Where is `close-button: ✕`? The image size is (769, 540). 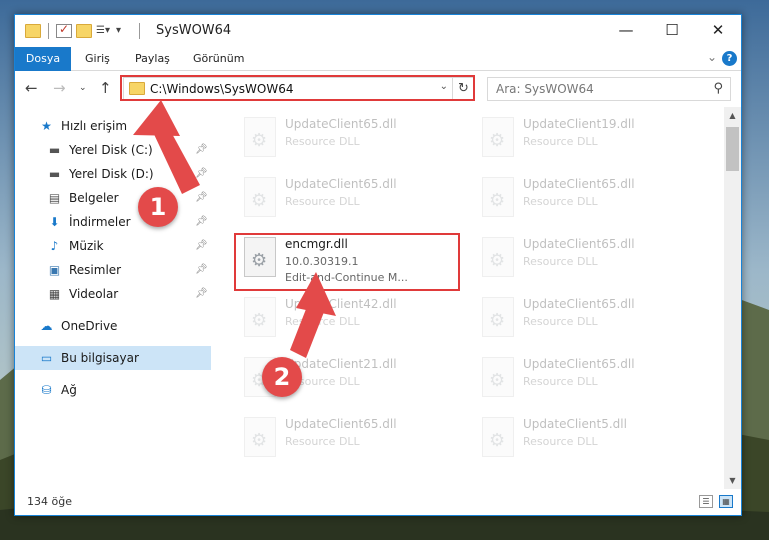
close-button: ✕ is located at coordinates (718, 30).